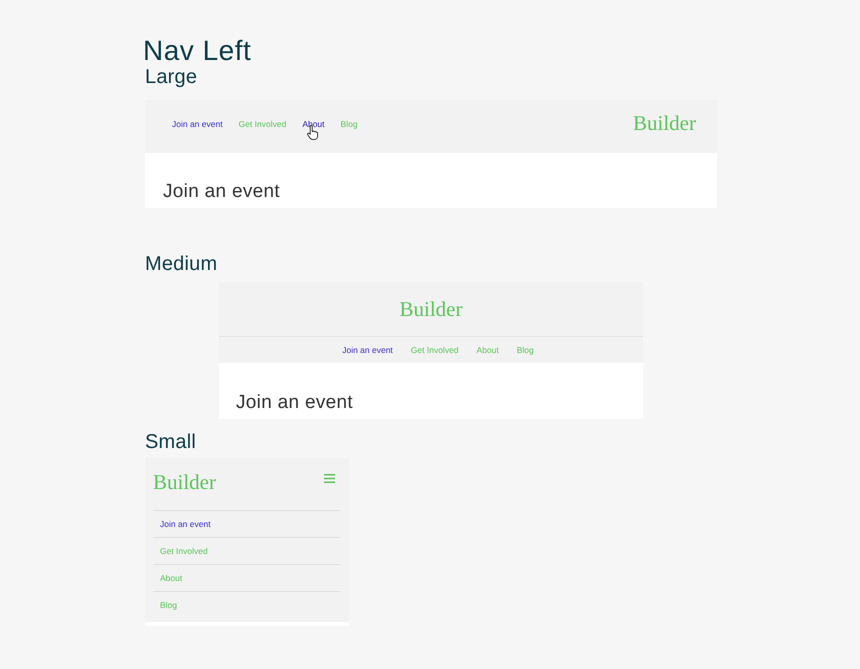 This screenshot has width=860, height=669. I want to click on section-heading: Medium, so click(181, 264).